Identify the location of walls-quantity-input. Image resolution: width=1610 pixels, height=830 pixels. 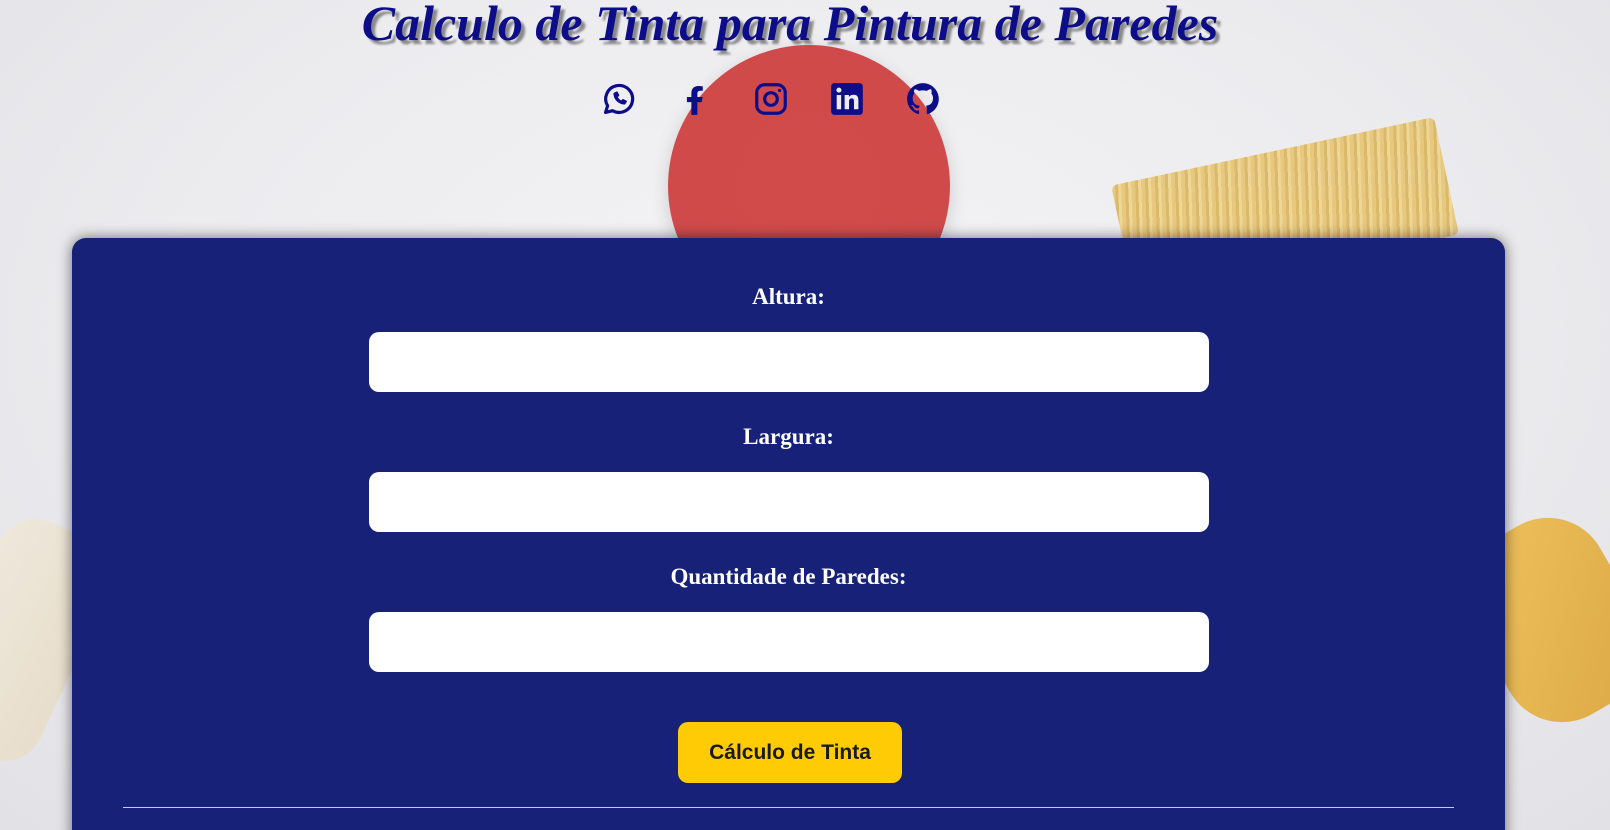
(789, 642).